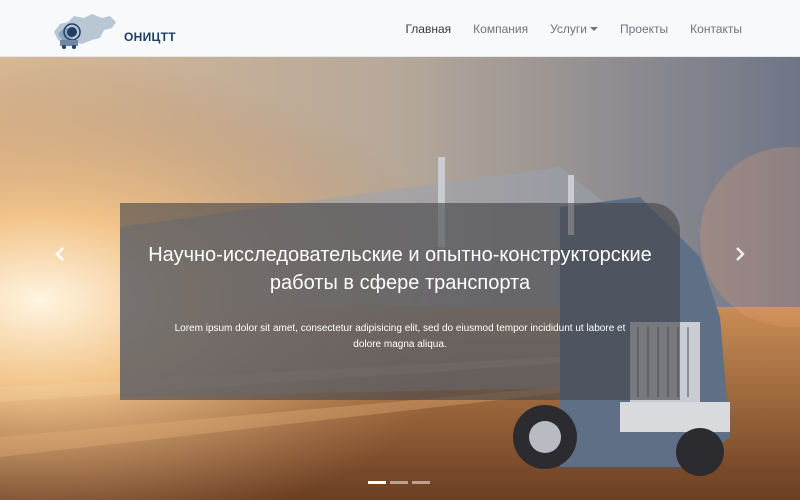  I want to click on nav-label: Проекты, so click(644, 28).